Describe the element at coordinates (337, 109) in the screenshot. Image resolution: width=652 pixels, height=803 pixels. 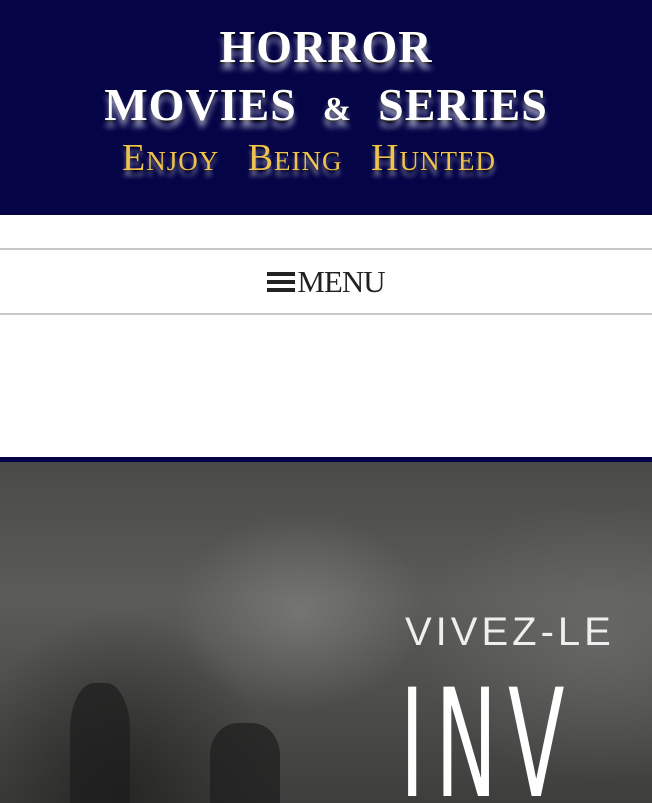
I see `title-ampersand: &` at that location.